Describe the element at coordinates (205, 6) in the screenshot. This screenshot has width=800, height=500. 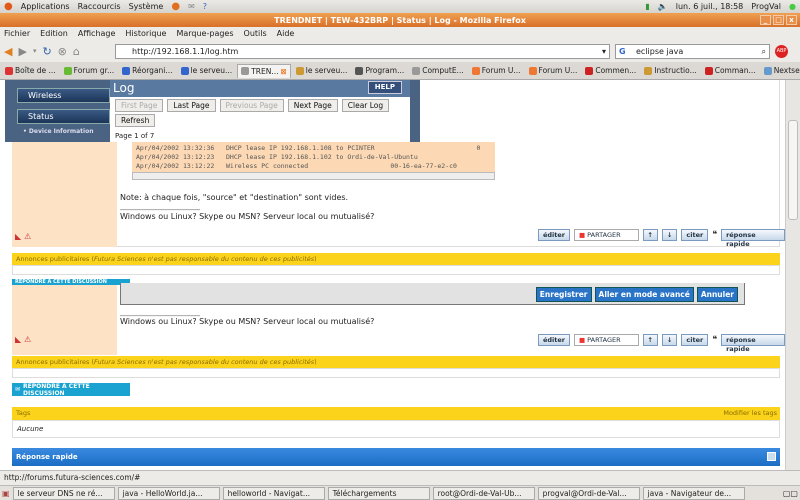
I see `help-launcher-icon: ?` at that location.